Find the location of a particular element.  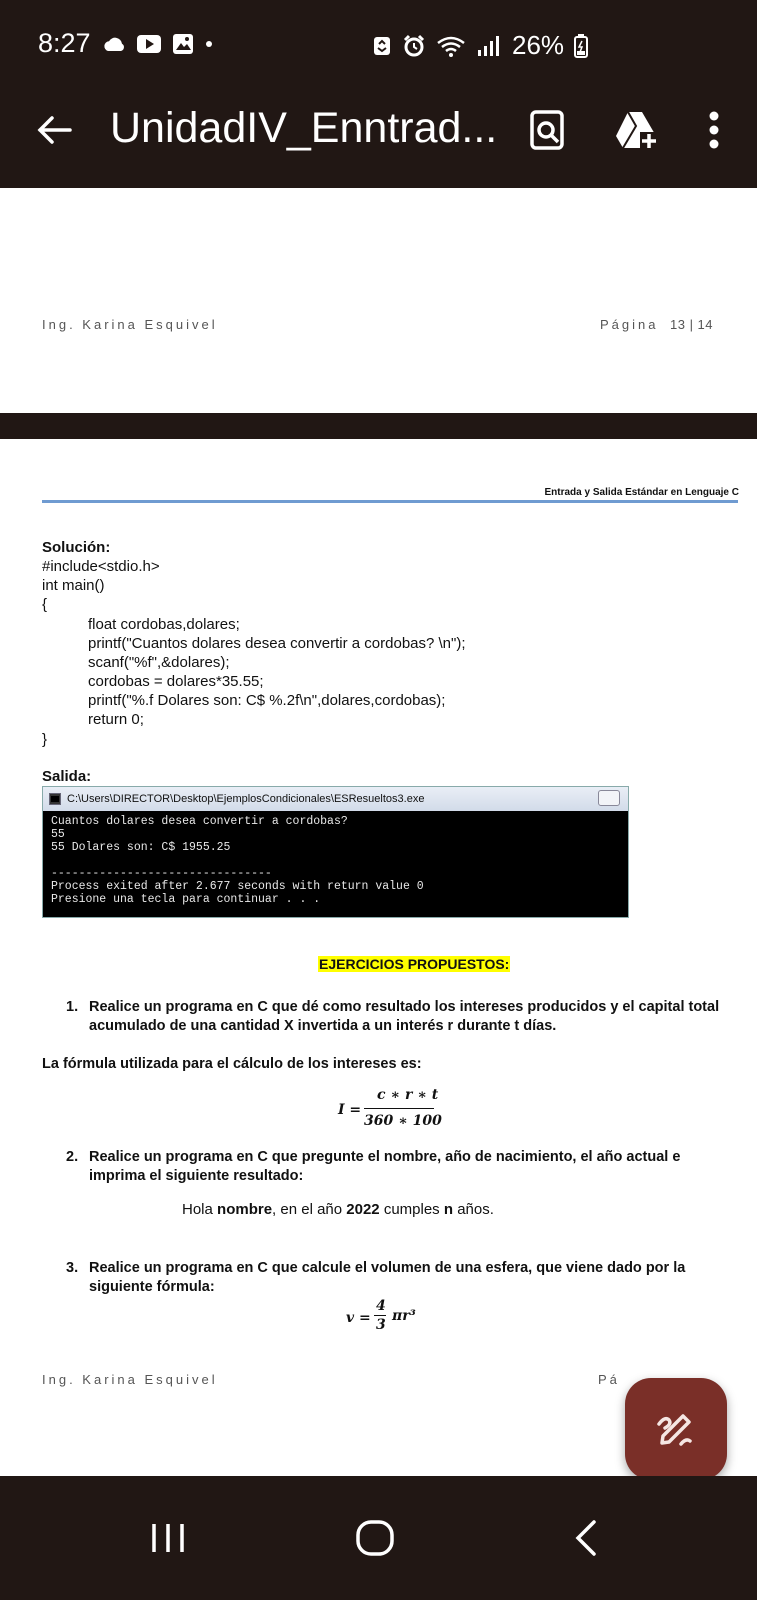

dot-icon is located at coordinates (209, 44).